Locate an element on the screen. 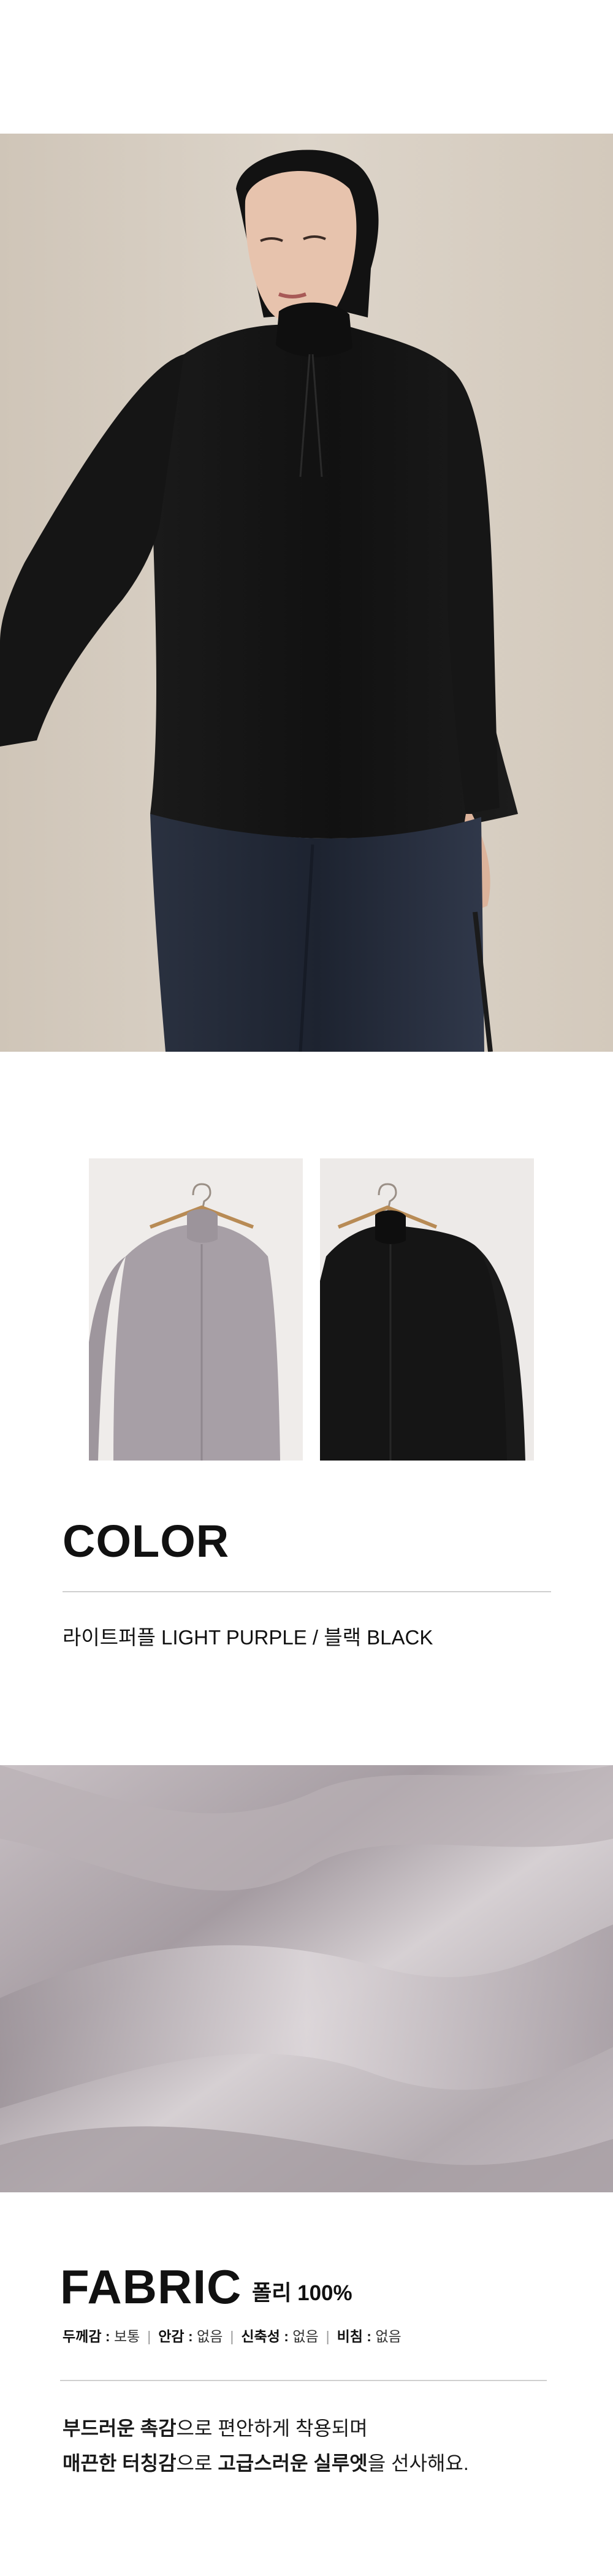 This screenshot has height=2576, width=613. spec-lining: 안감 : 없음 is located at coordinates (191, 2336).